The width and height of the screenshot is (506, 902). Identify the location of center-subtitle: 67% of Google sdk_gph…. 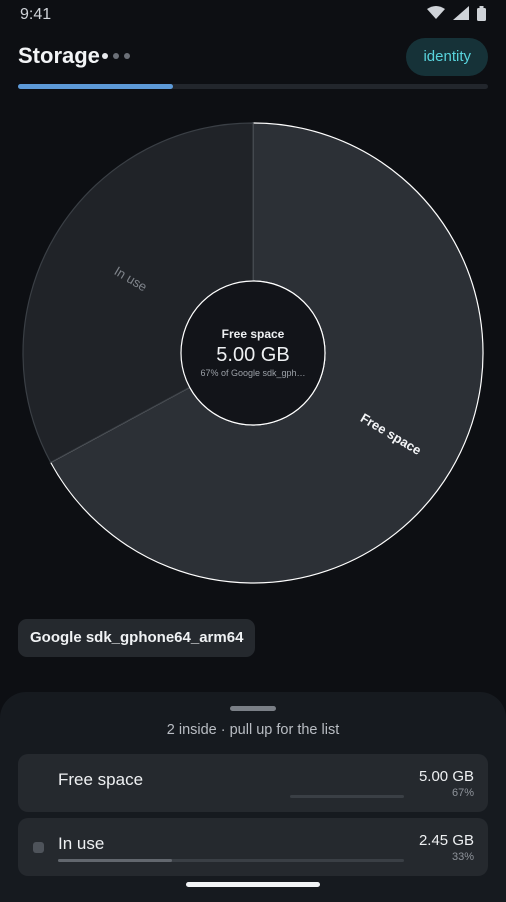
(252, 373).